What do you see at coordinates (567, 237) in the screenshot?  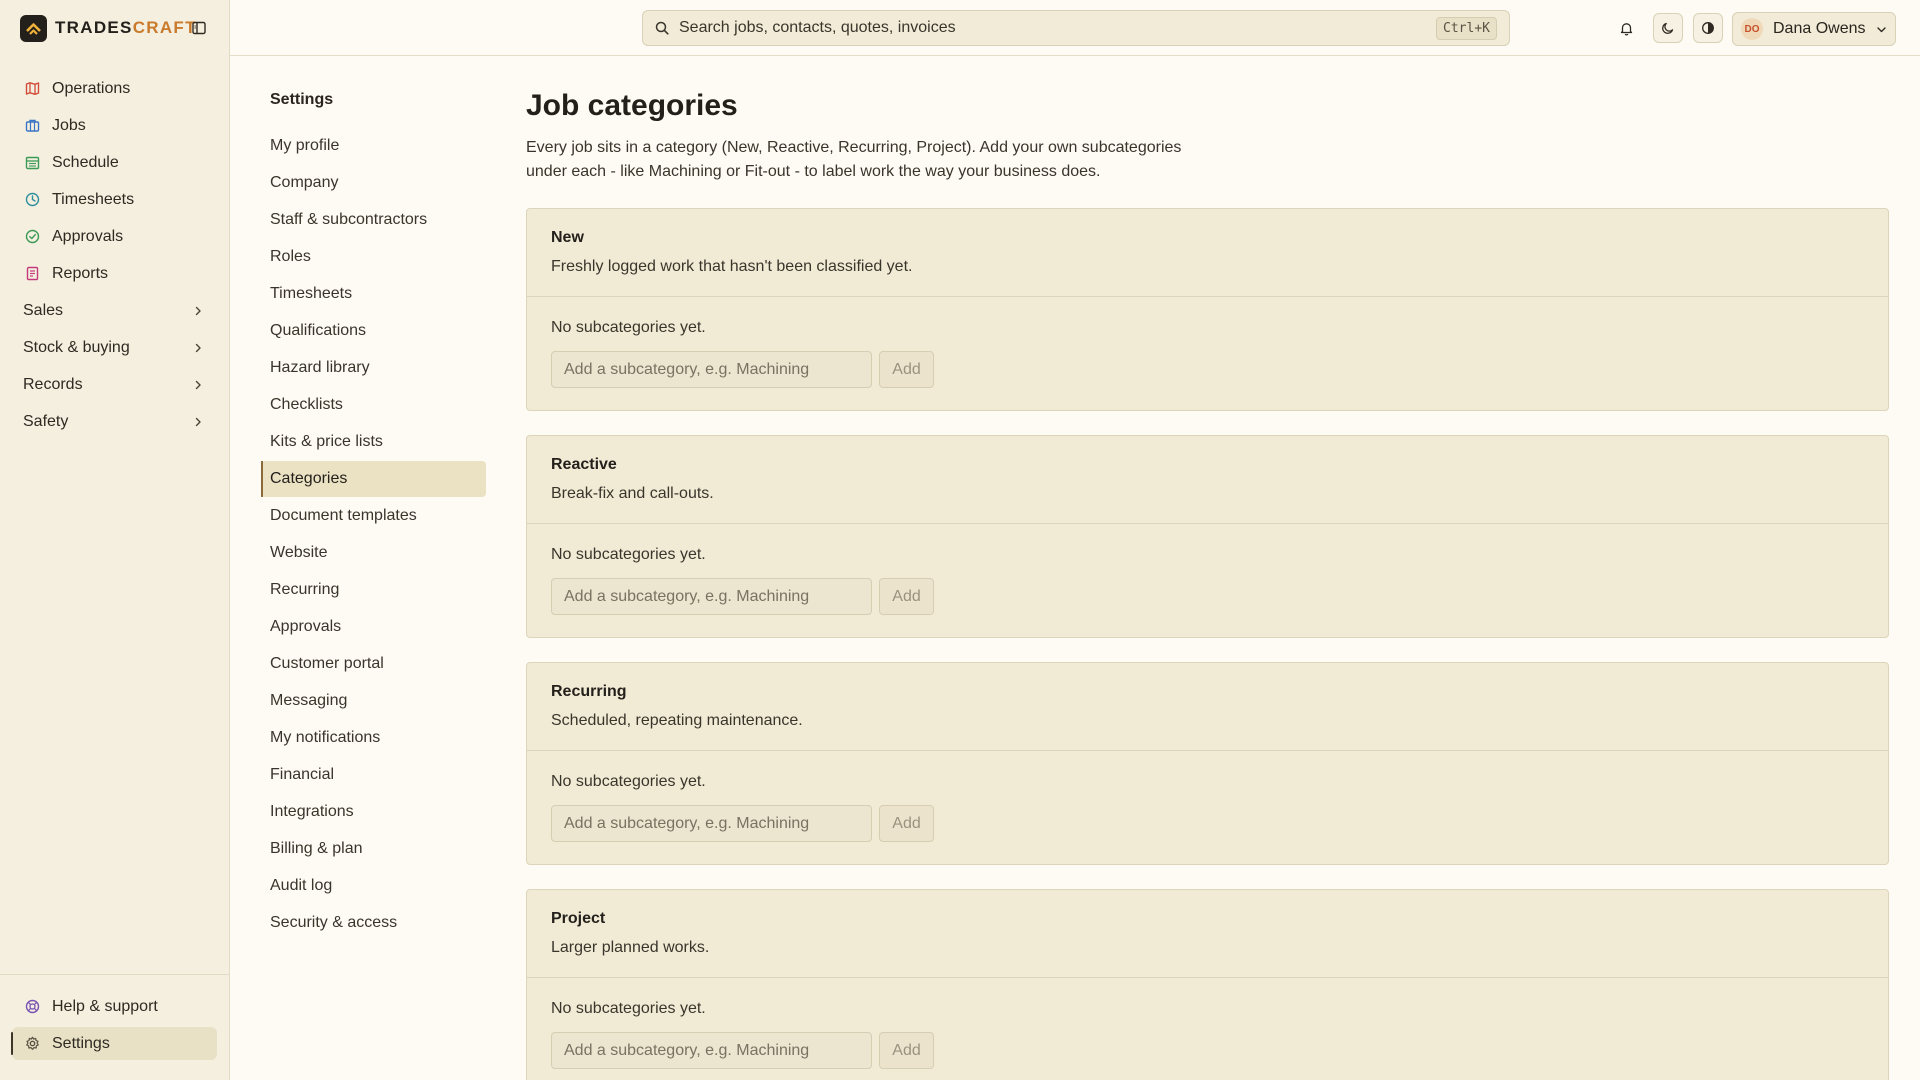 I see `category-name: New` at bounding box center [567, 237].